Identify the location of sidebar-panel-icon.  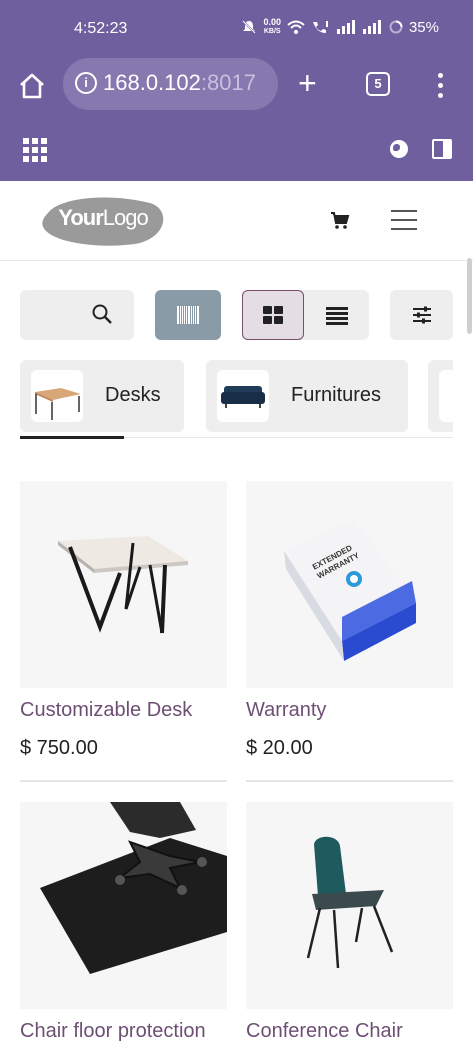
(442, 149).